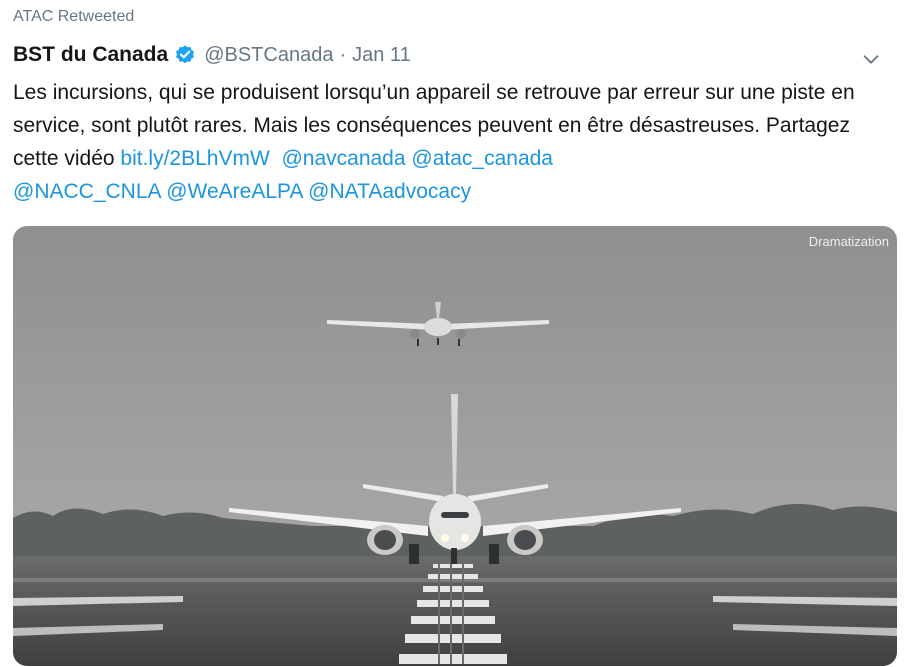  What do you see at coordinates (234, 191) in the screenshot?
I see `mention-wearealpa: @WeAreALPA` at bounding box center [234, 191].